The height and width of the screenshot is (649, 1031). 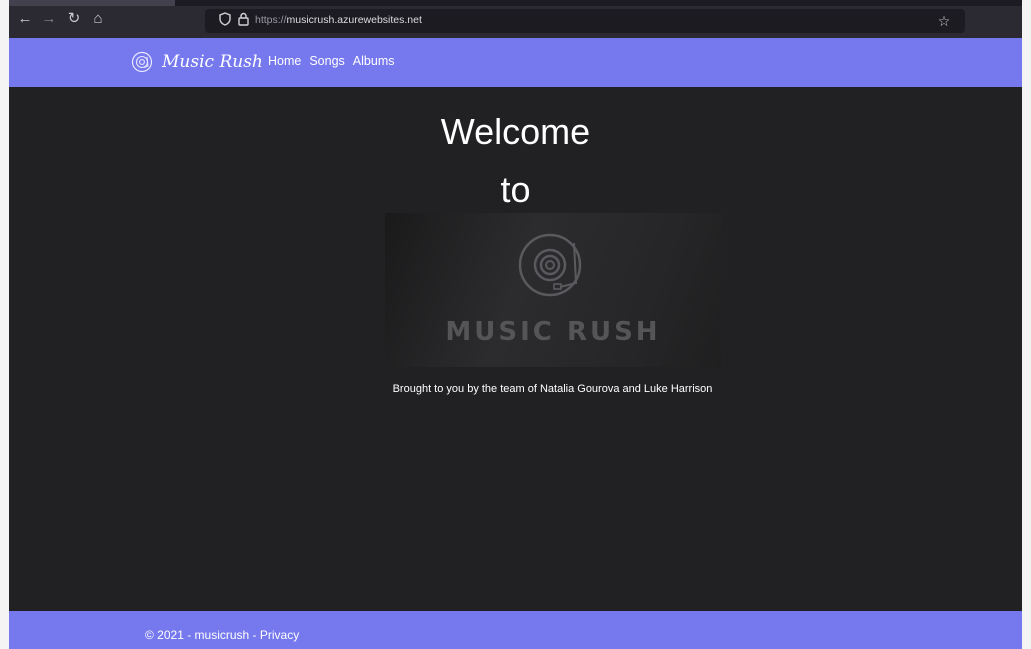 I want to click on url-protocol: https://, so click(x=271, y=20).